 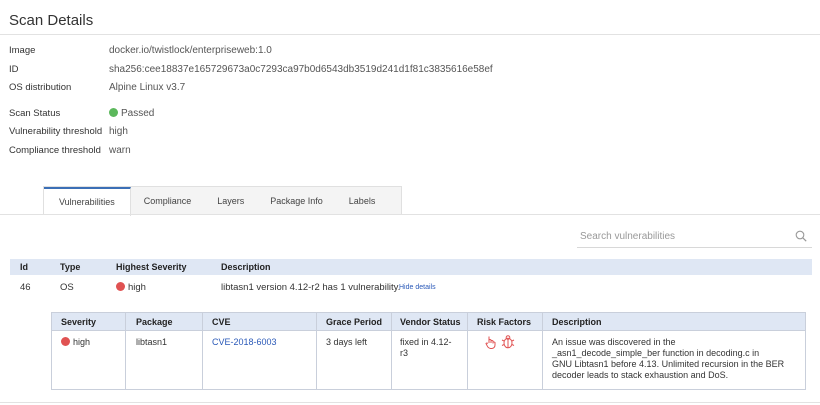 I want to click on compliance-threshold-label: Compliance threshold, so click(x=55, y=150).